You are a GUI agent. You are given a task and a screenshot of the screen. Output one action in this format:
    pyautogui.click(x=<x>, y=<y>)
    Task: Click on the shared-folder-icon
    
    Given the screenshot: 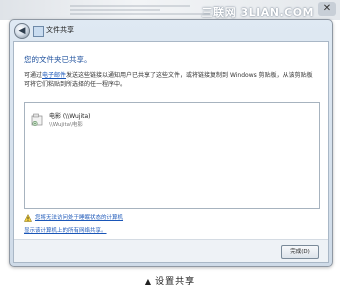 What is the action you would take?
    pyautogui.click(x=37, y=120)
    